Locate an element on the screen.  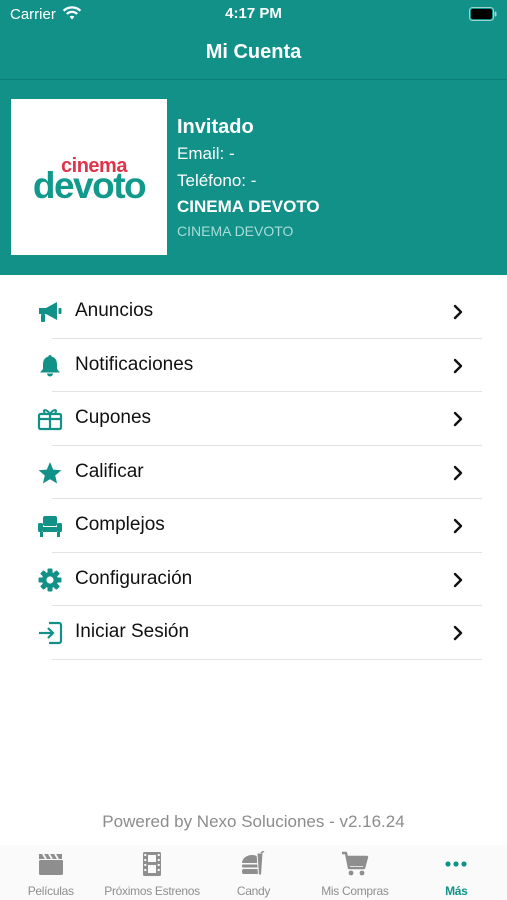
cart-icon is located at coordinates (355, 863).